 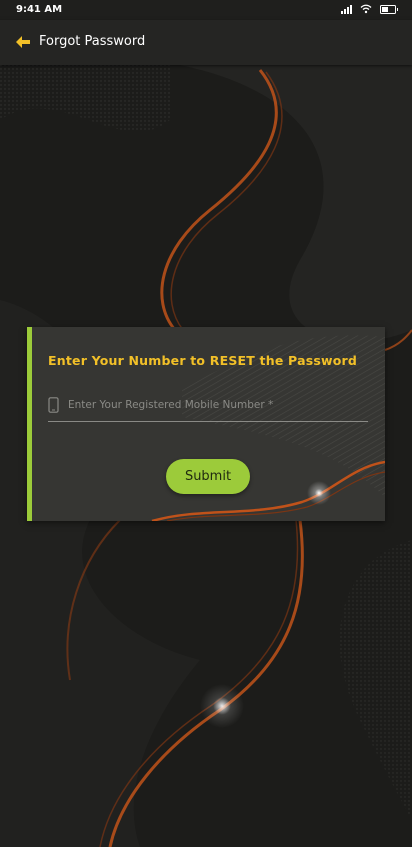 I want to click on submit-button: Submit, so click(x=208, y=476).